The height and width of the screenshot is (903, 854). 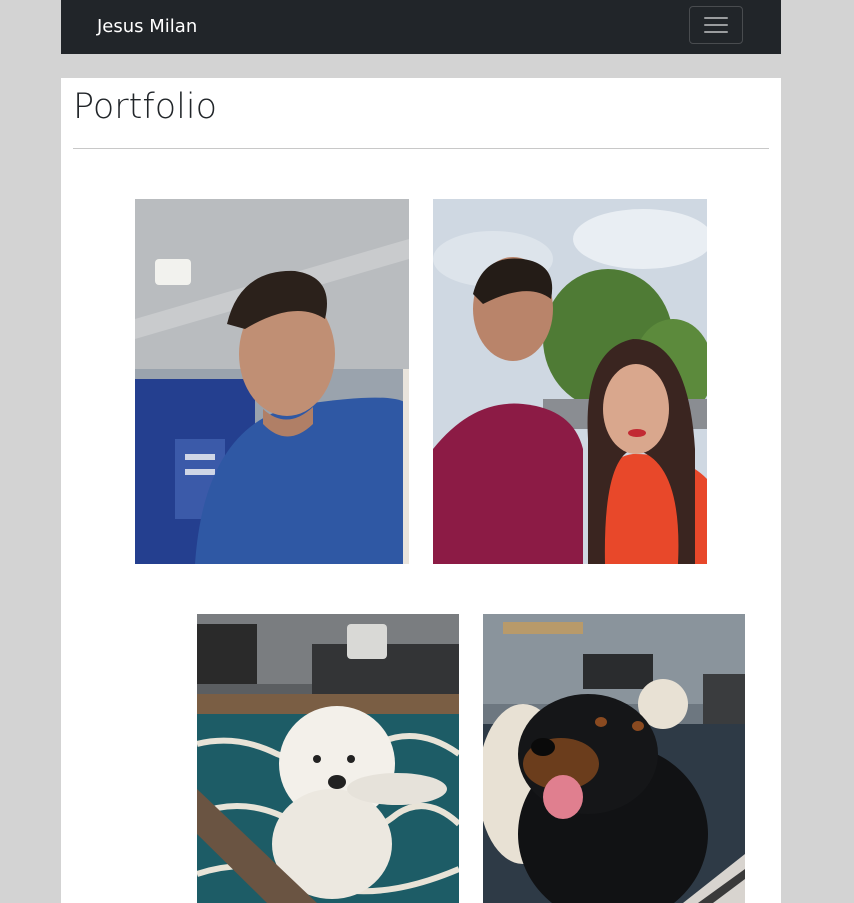 I want to click on rottweiler-photo, so click(x=614, y=758).